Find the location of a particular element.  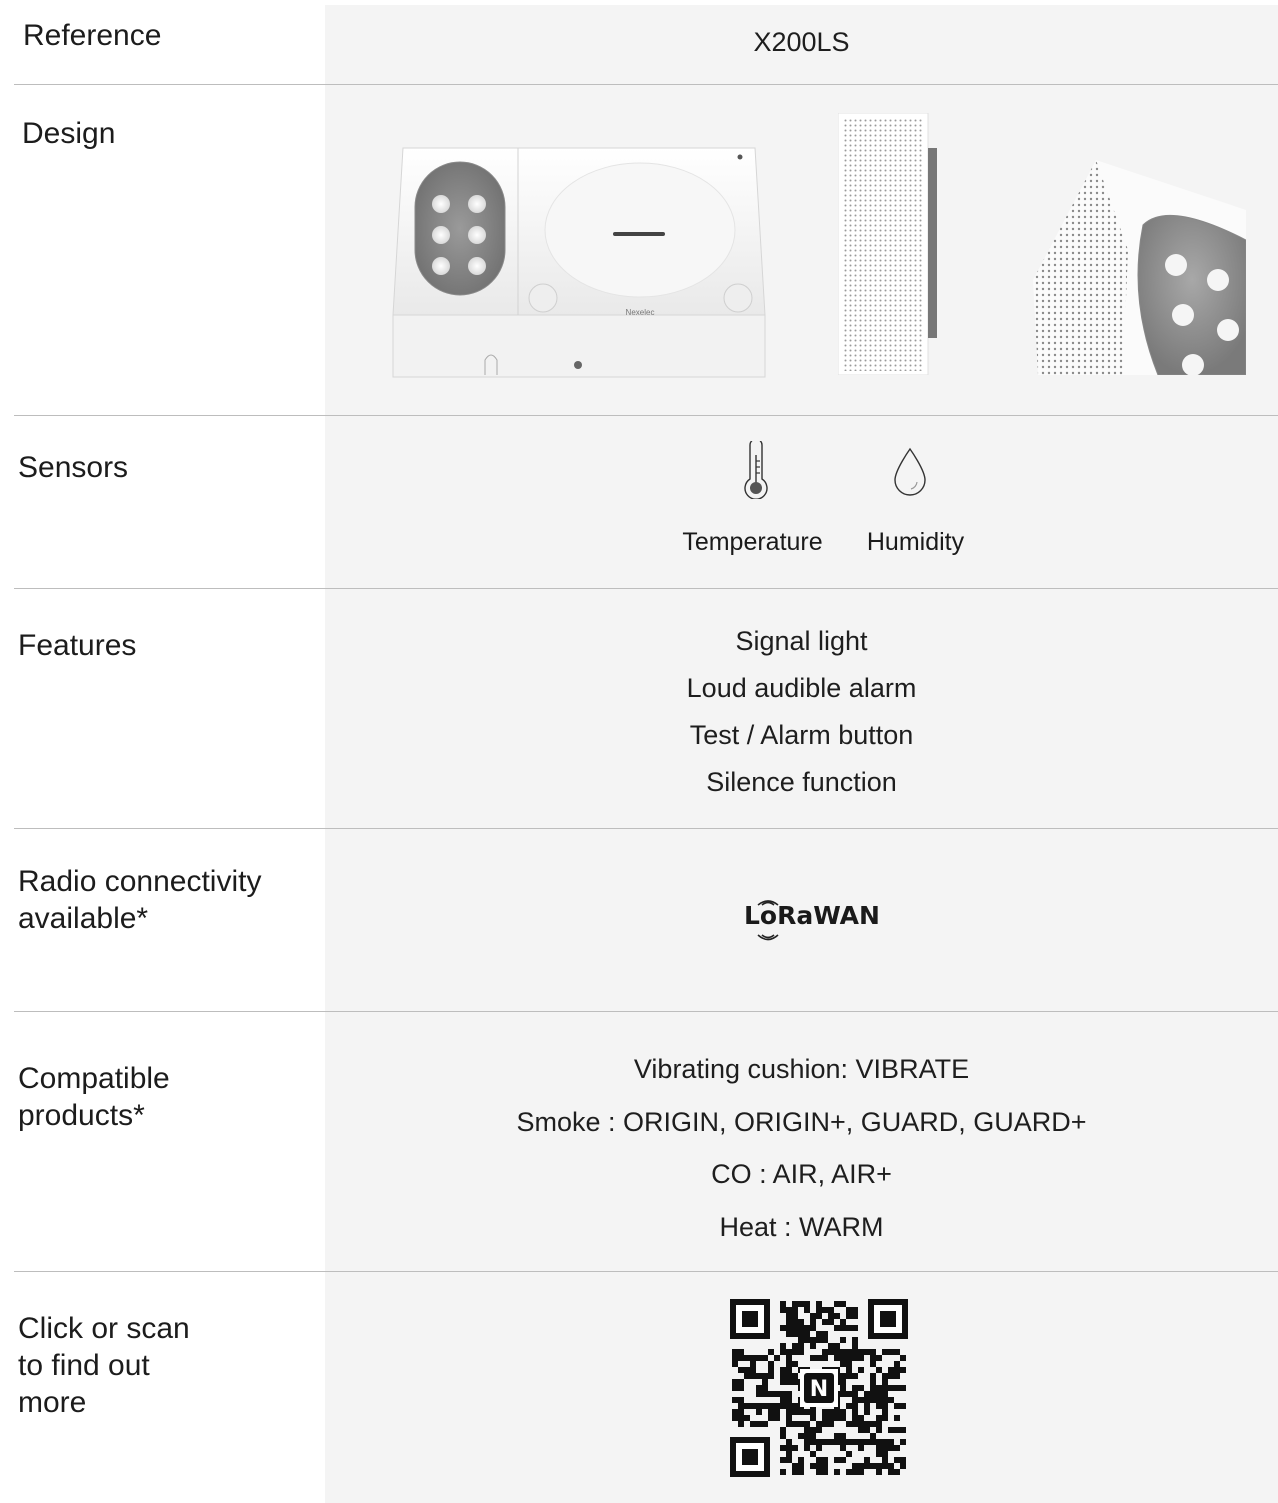

feature-item: Silence function is located at coordinates (801, 782).